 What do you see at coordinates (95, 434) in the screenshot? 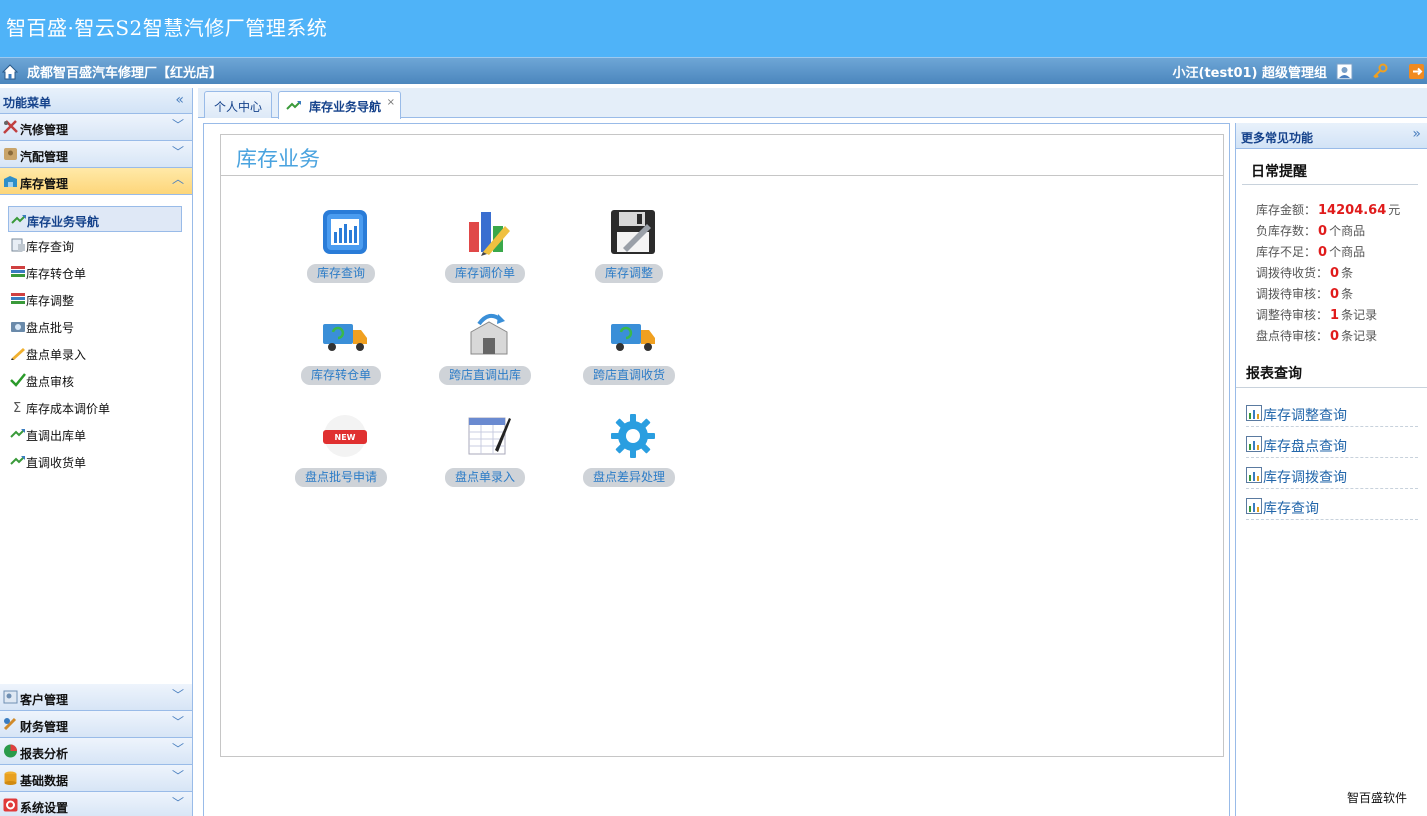
I see `menu-item-direct-outbound: 直调出库单` at bounding box center [95, 434].